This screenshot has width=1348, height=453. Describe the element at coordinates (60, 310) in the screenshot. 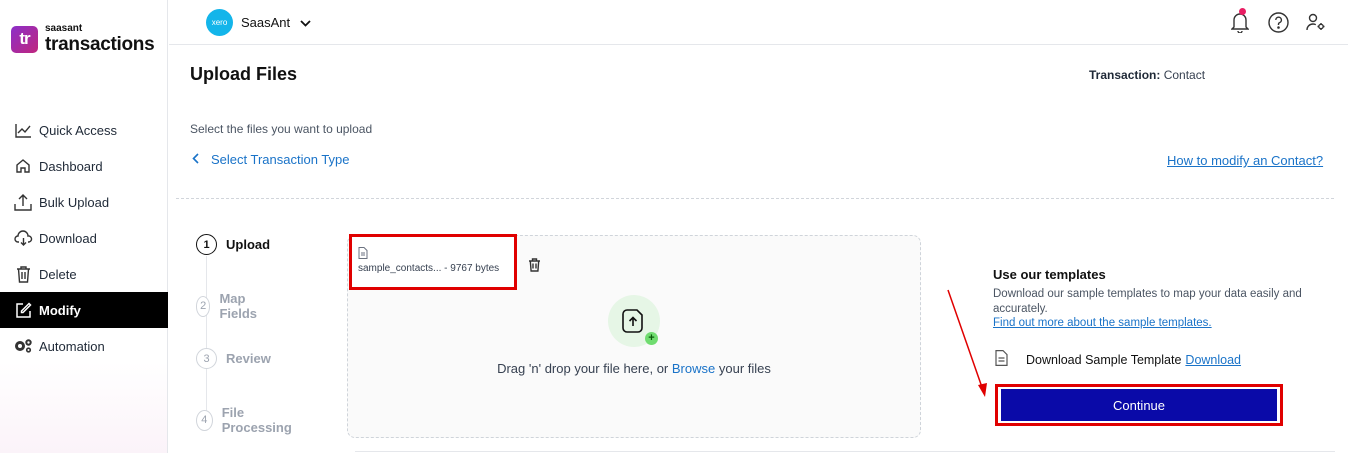

I see `sidebar-item-label: Modify` at that location.